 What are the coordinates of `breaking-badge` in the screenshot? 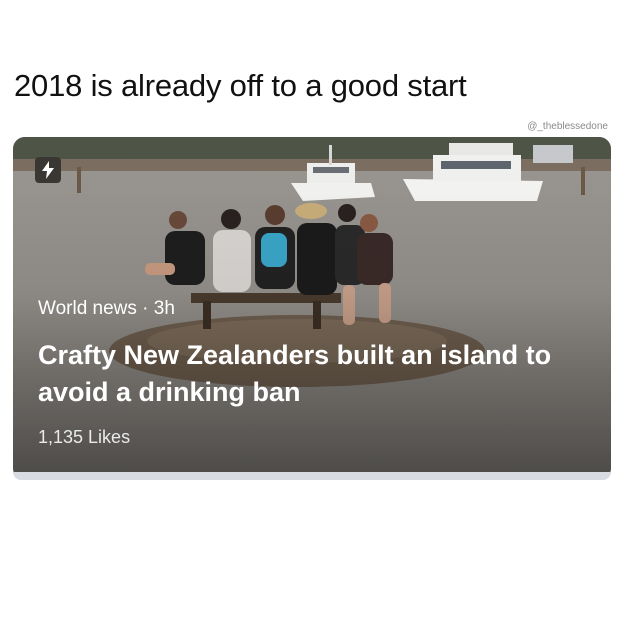 It's located at (48, 170).